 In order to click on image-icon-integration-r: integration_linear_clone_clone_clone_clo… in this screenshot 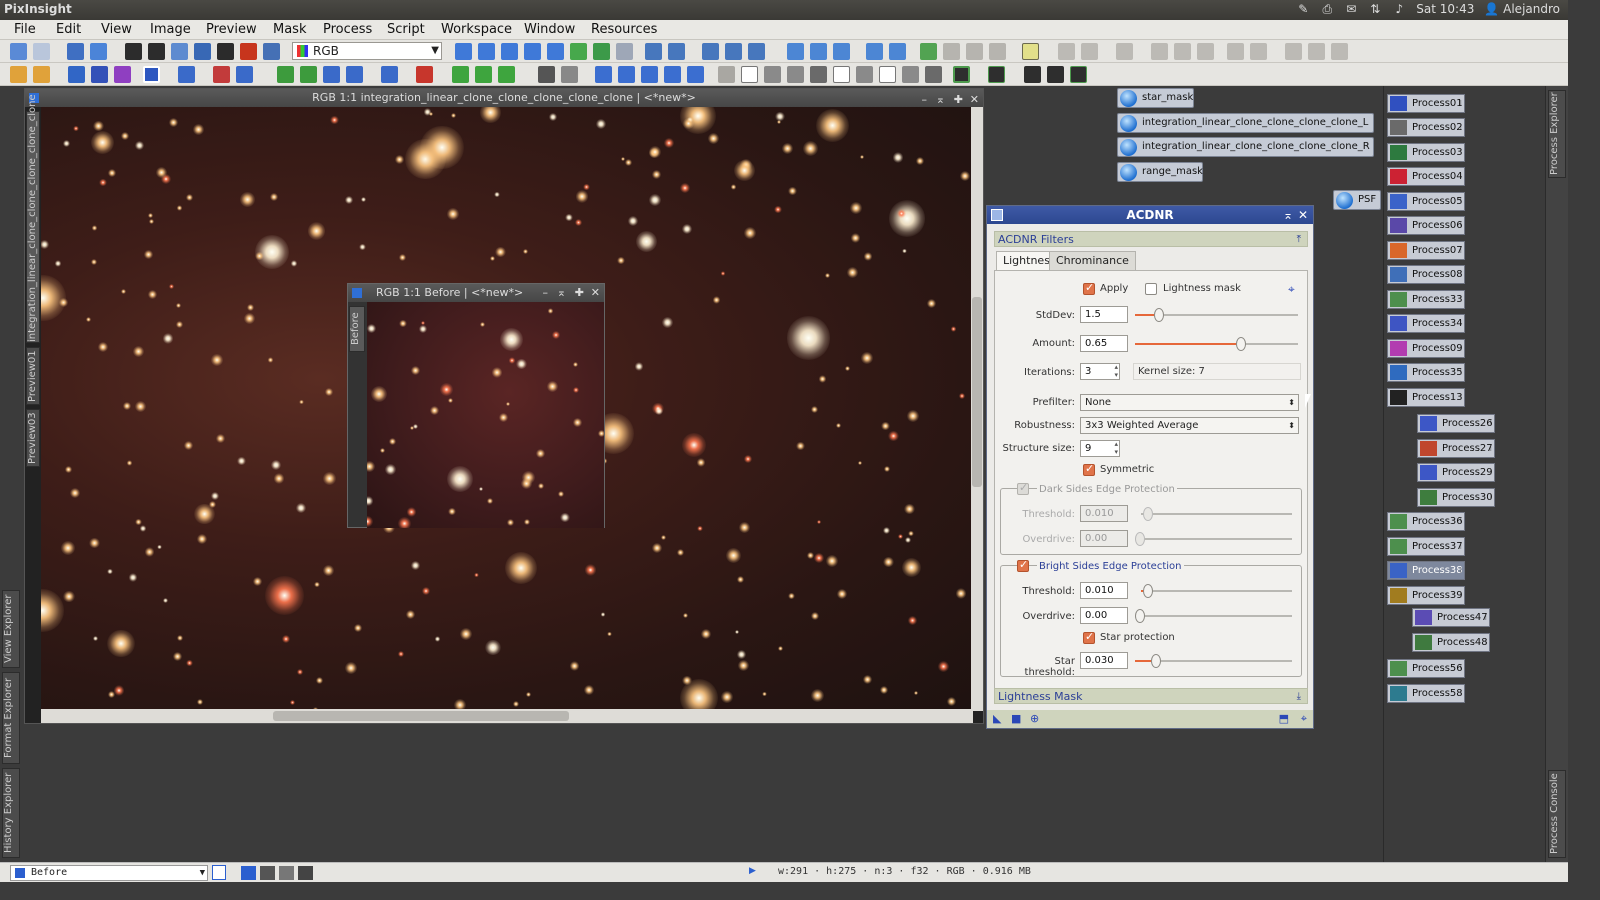, I will do `click(1245, 147)`.